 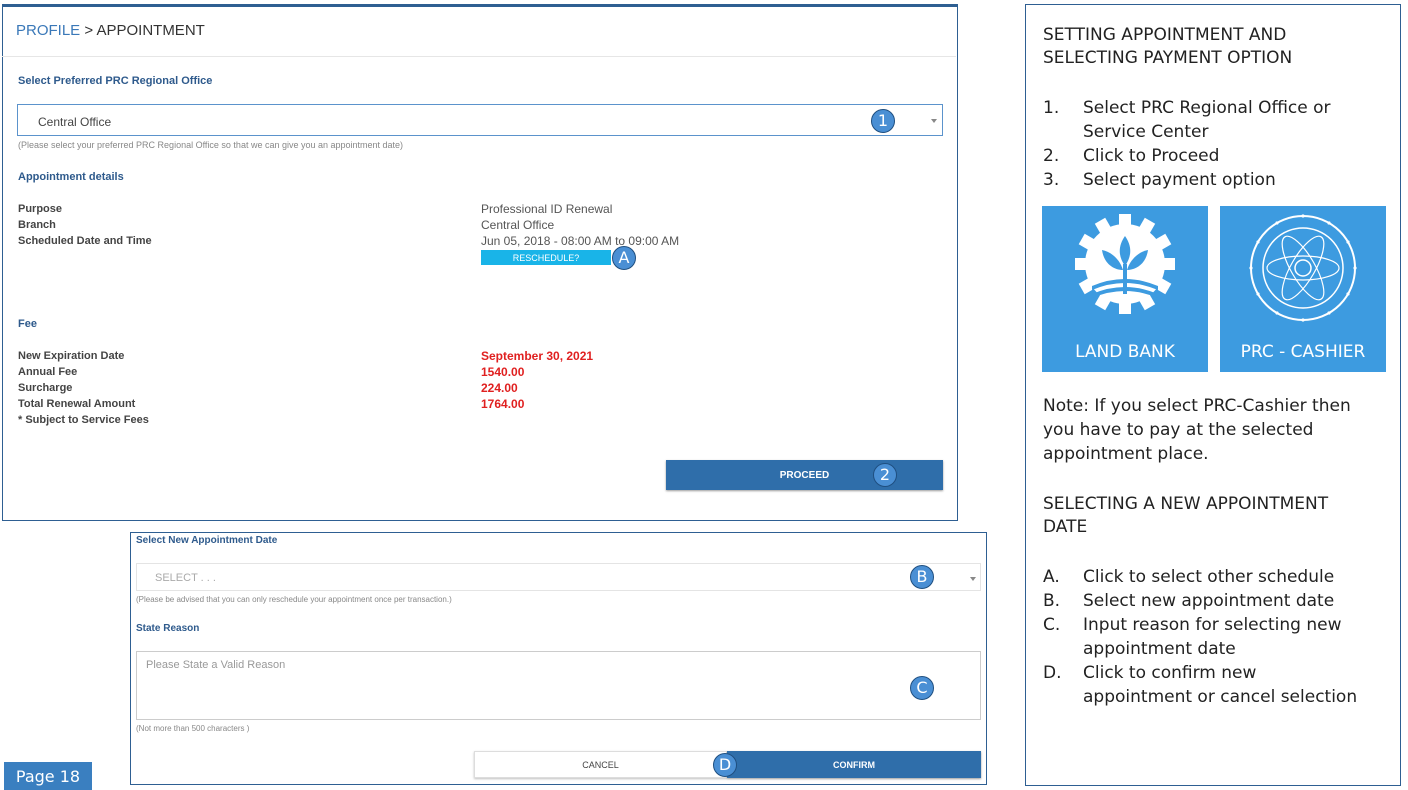 I want to click on cancel-button: CANCEL, so click(x=600, y=764).